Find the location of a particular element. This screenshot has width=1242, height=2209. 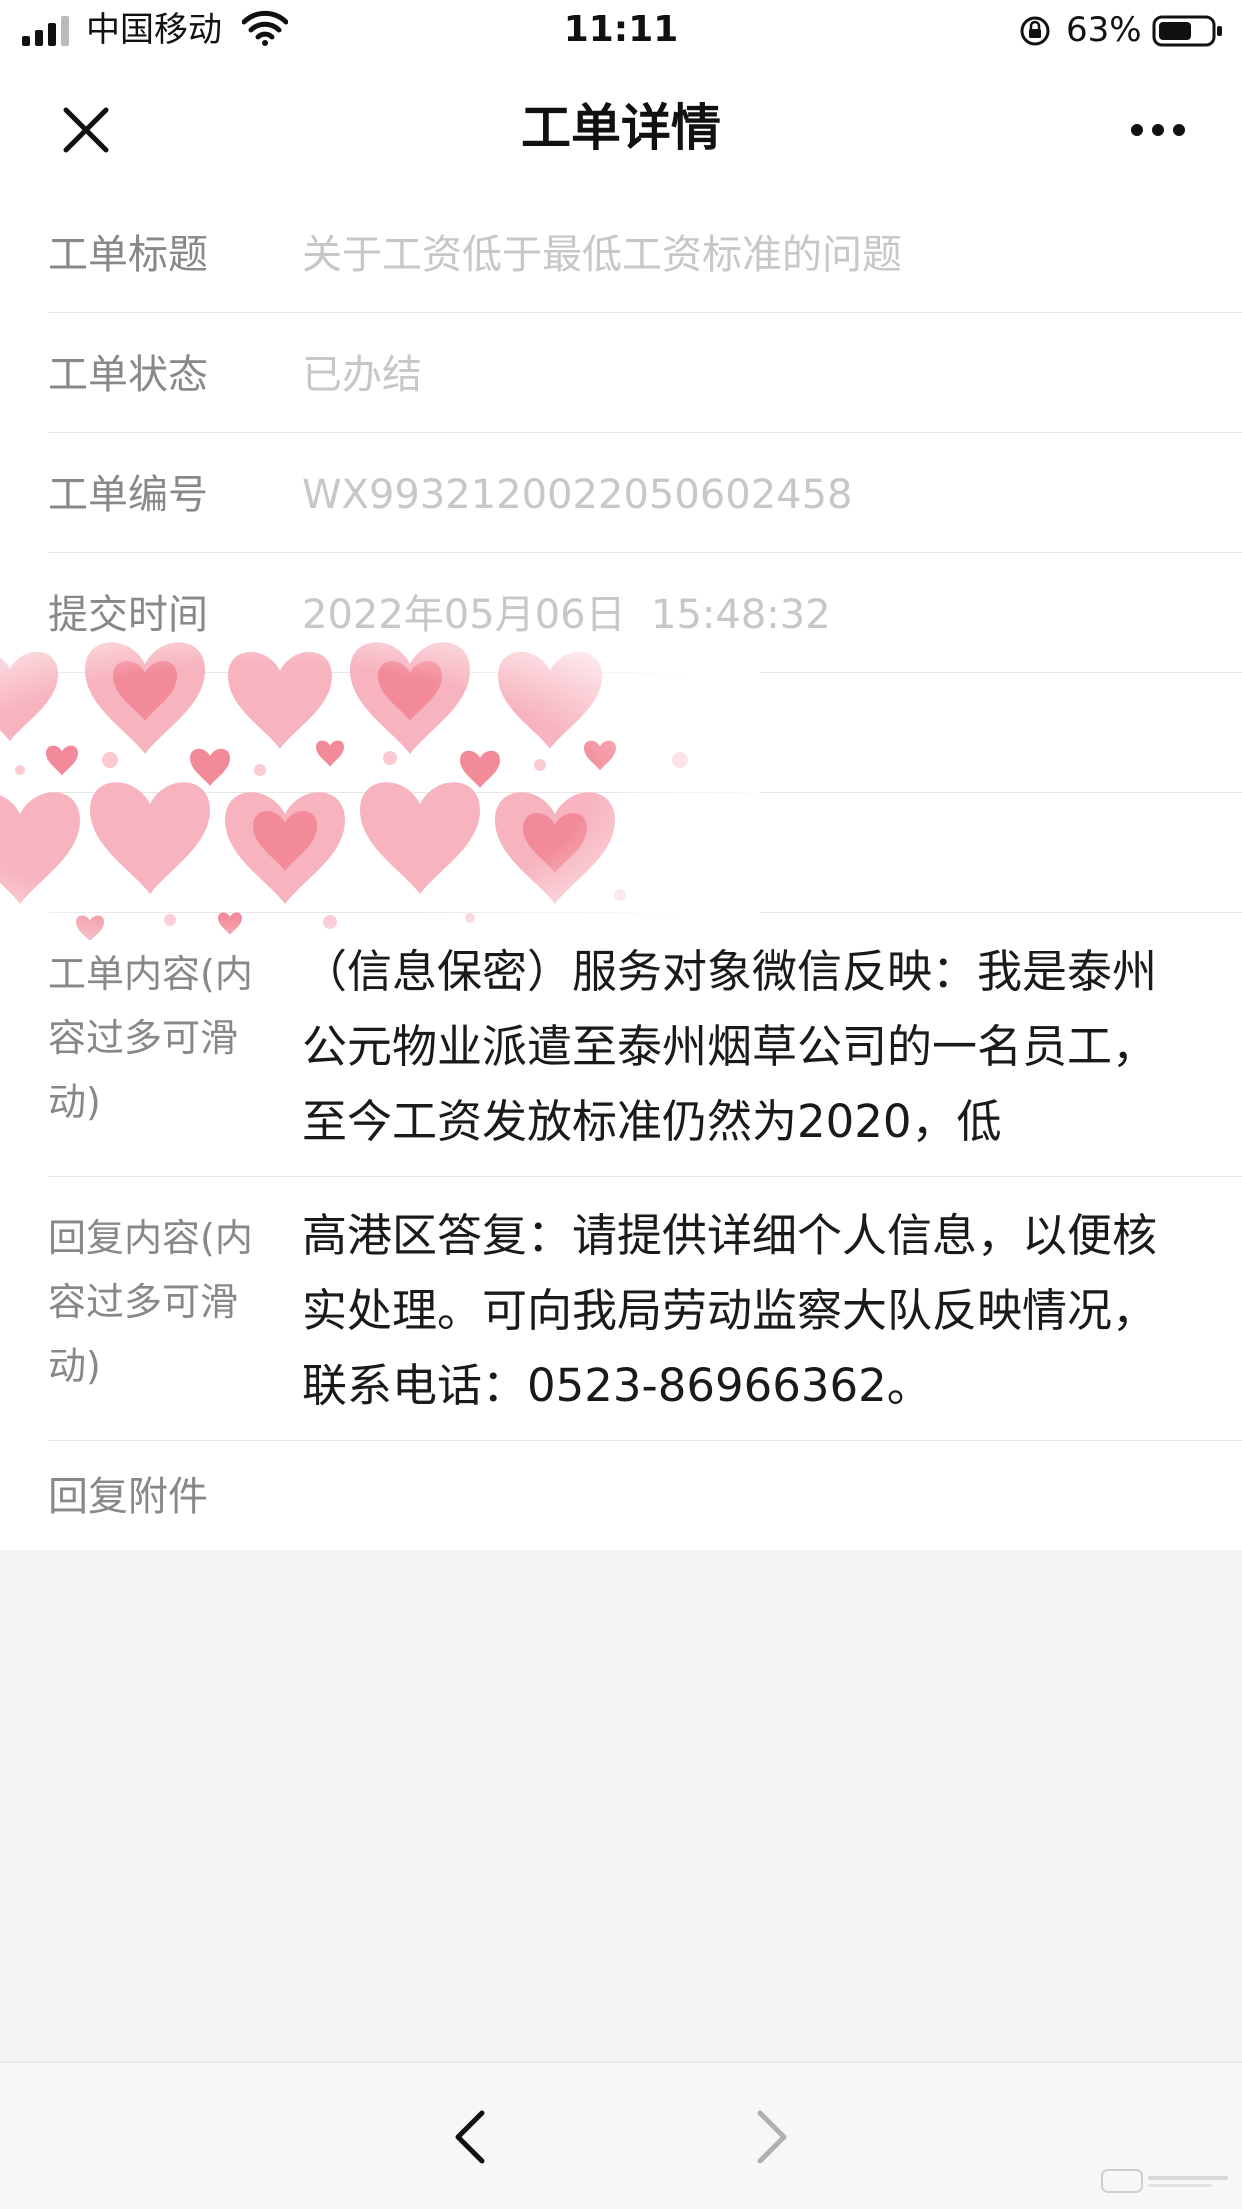

field-label-content: 工单内容(内容过多可滑动) is located at coordinates (150, 1038).